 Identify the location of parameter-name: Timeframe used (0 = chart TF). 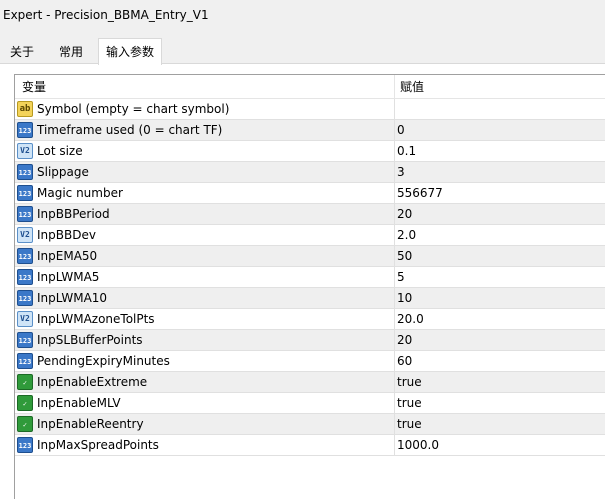
(130, 130).